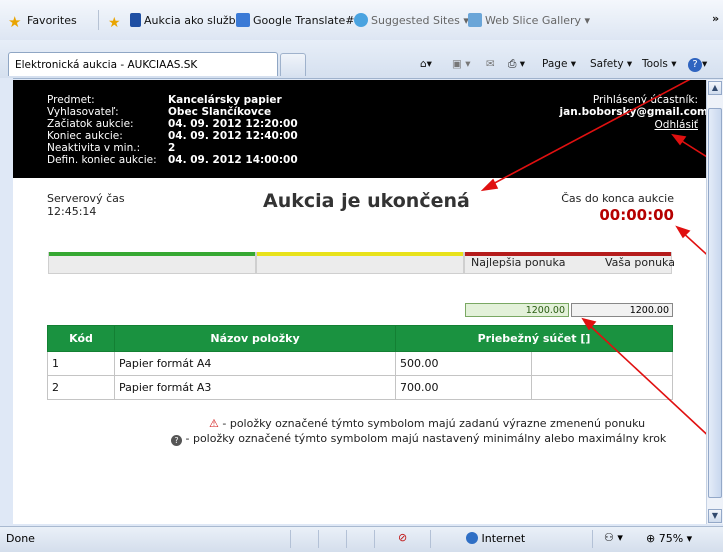 This screenshot has height=552, width=723. What do you see at coordinates (715, 88) in the screenshot?
I see `scroll-up-button: ▲` at bounding box center [715, 88].